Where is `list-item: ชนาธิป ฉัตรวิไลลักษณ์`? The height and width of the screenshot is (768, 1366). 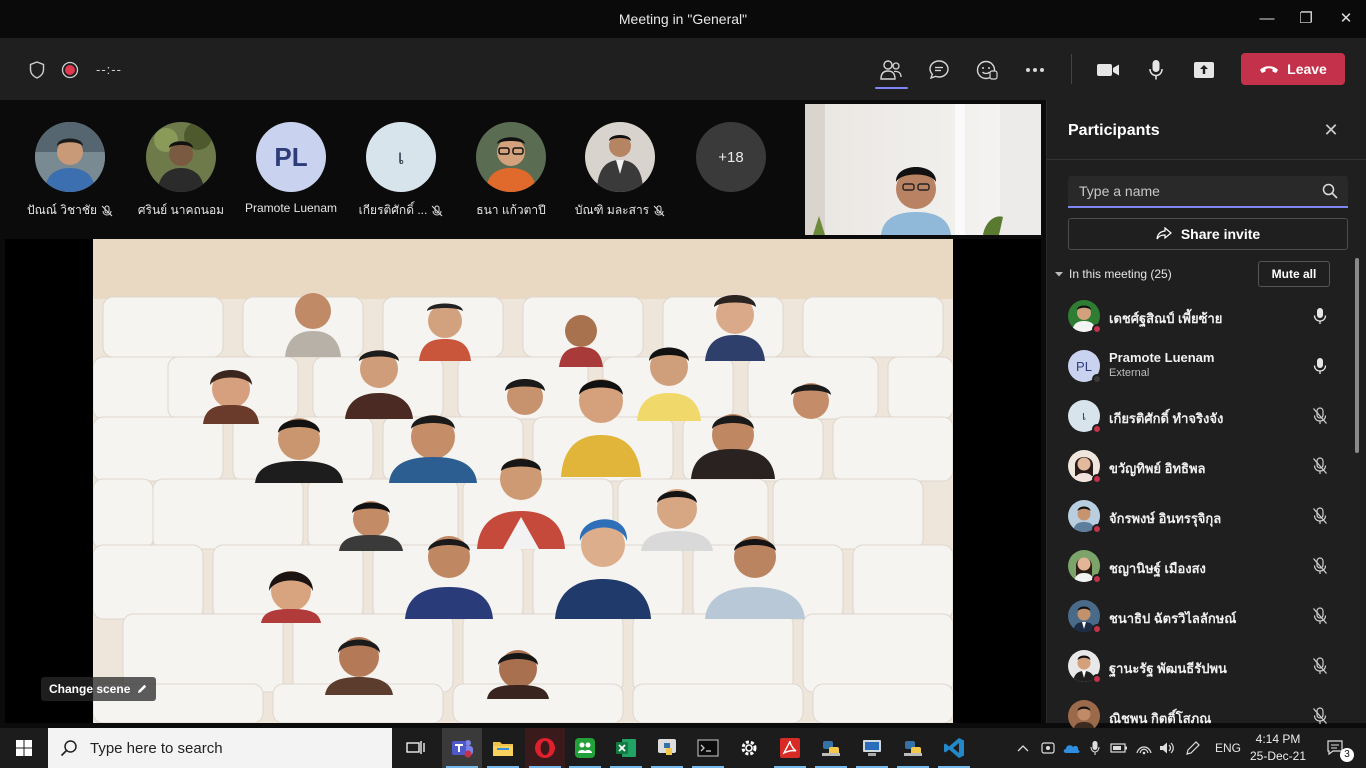
list-item: ชนาธิป ฉัตรวิไลลักษณ์ is located at coordinates (1199, 621).